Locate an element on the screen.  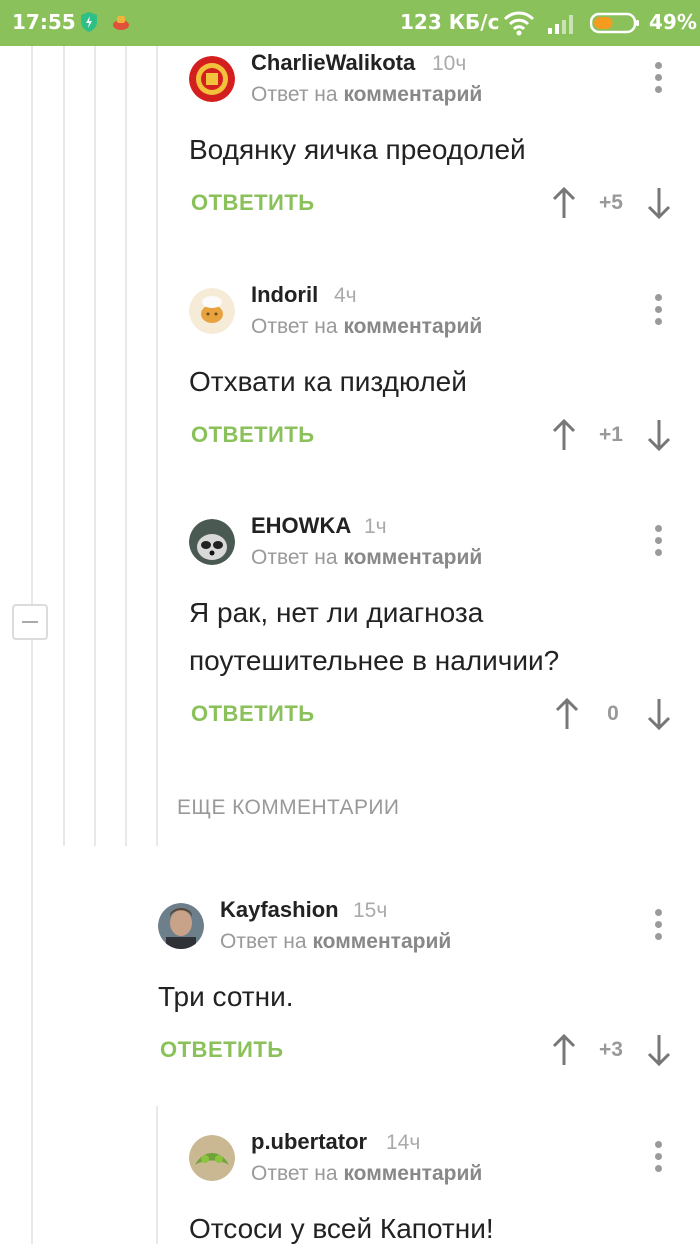
battery-icon is located at coordinates (614, 23).